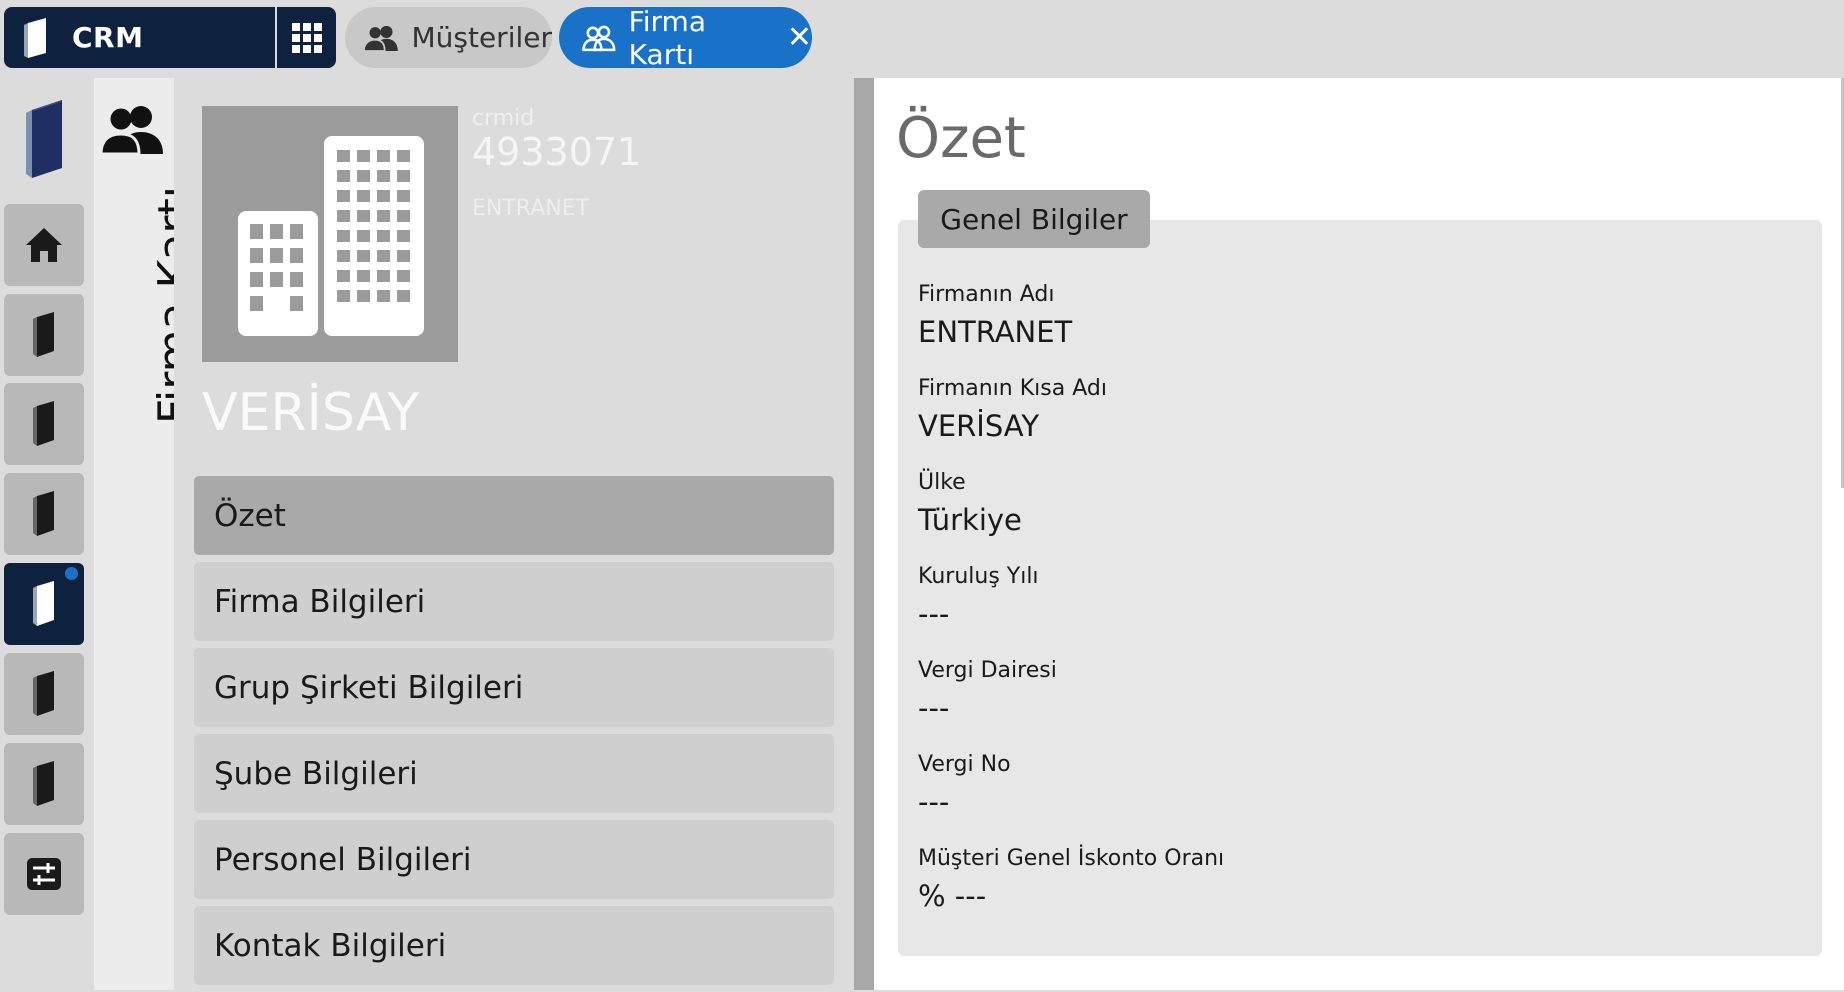 The height and width of the screenshot is (992, 1844). I want to click on buildings-icon, so click(331, 236).